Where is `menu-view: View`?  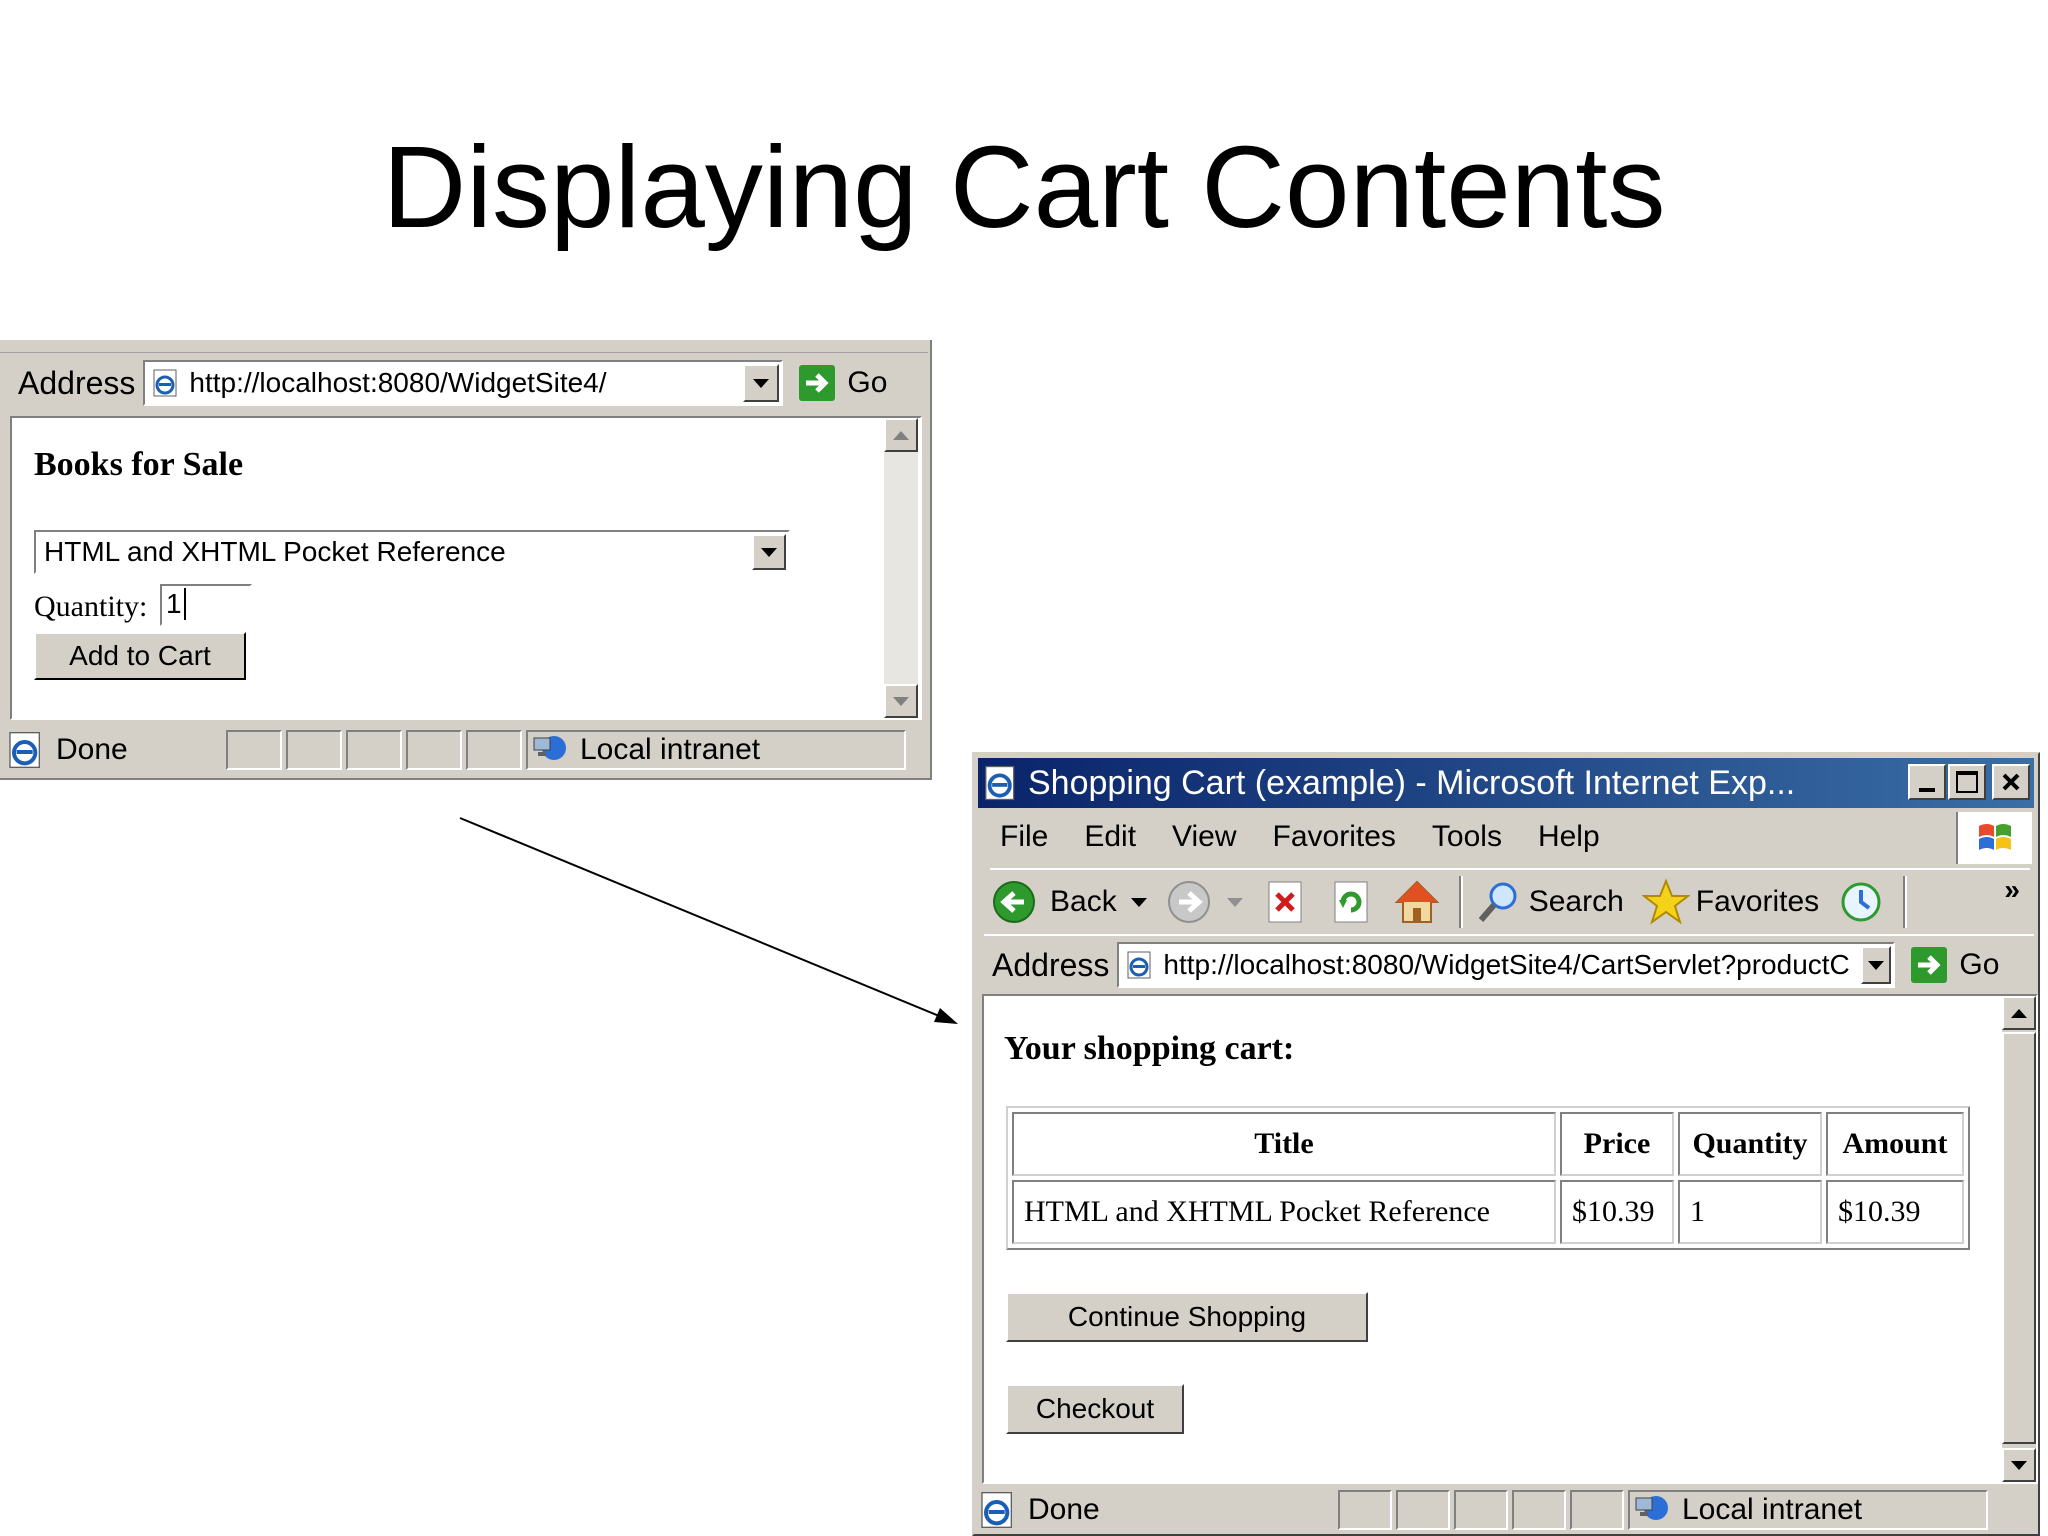 menu-view: View is located at coordinates (1204, 837).